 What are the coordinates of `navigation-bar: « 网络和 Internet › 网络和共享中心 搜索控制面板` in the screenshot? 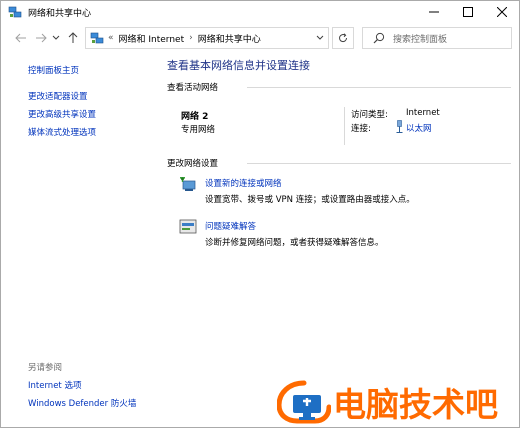 It's located at (260, 38).